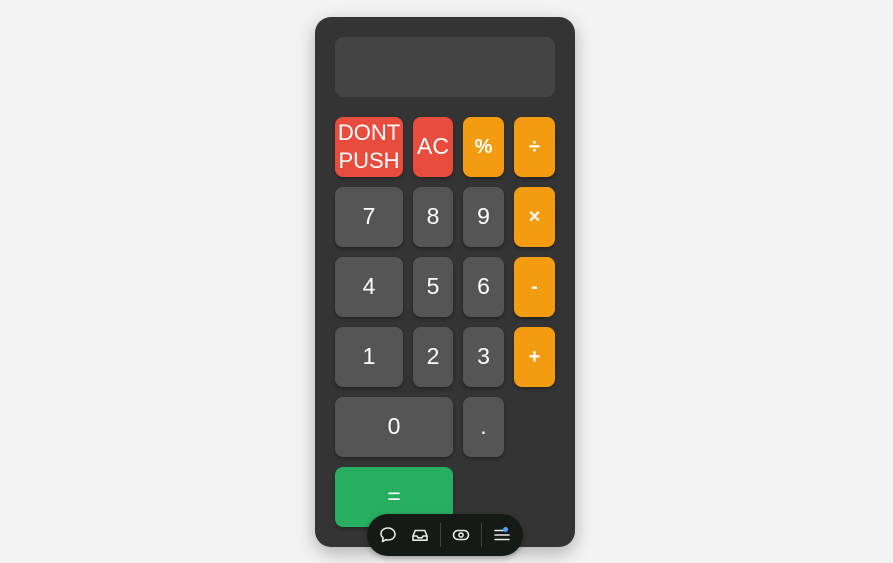  What do you see at coordinates (445, 67) in the screenshot?
I see `calculator-display` at bounding box center [445, 67].